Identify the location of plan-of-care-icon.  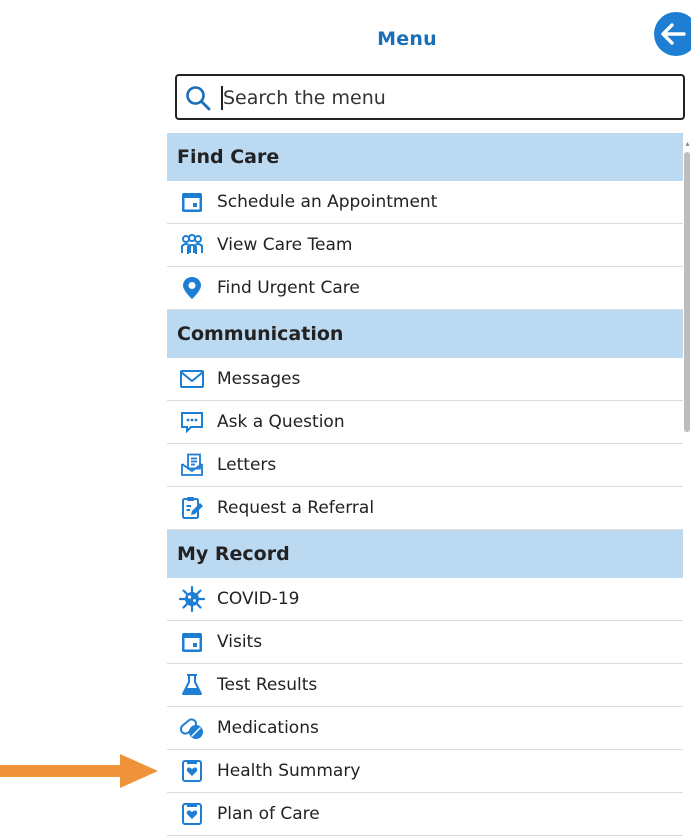
(192, 814).